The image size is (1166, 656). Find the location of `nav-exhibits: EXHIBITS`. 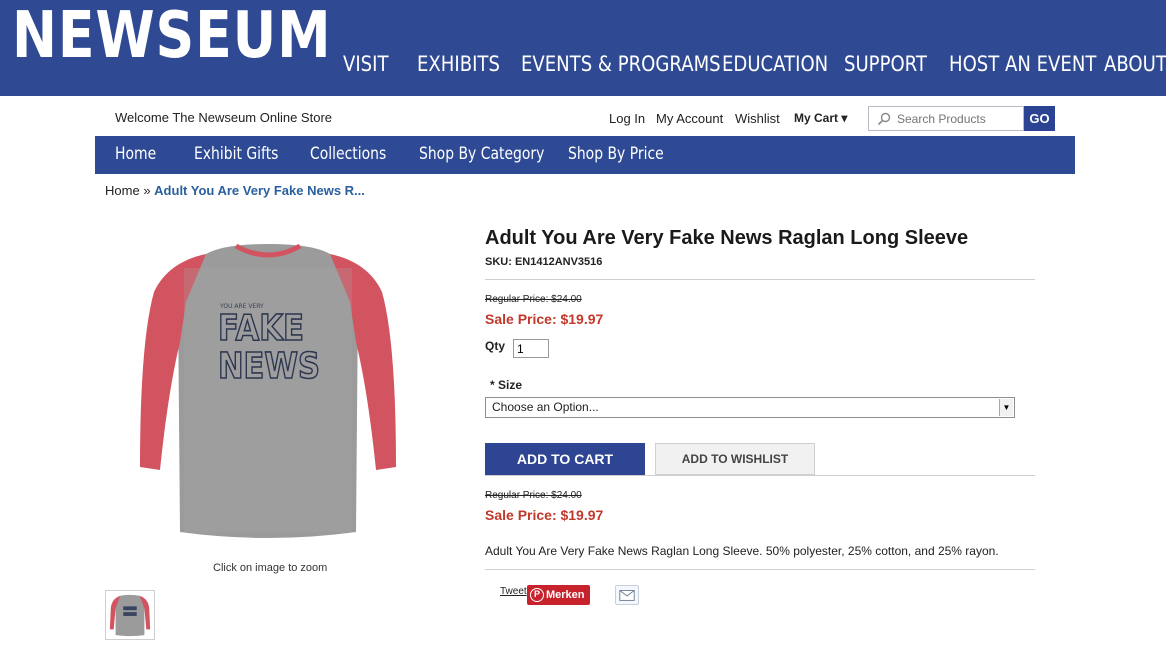

nav-exhibits: EXHIBITS is located at coordinates (458, 64).